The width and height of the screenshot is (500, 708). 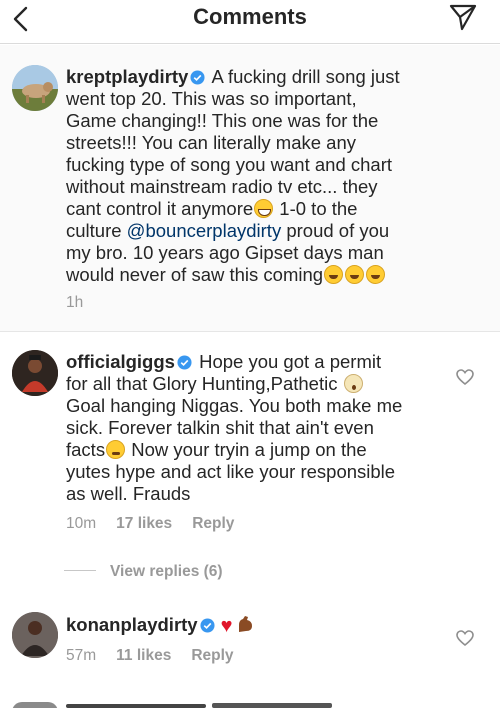 I want to click on likes-count: 17 likes, so click(x=144, y=523).